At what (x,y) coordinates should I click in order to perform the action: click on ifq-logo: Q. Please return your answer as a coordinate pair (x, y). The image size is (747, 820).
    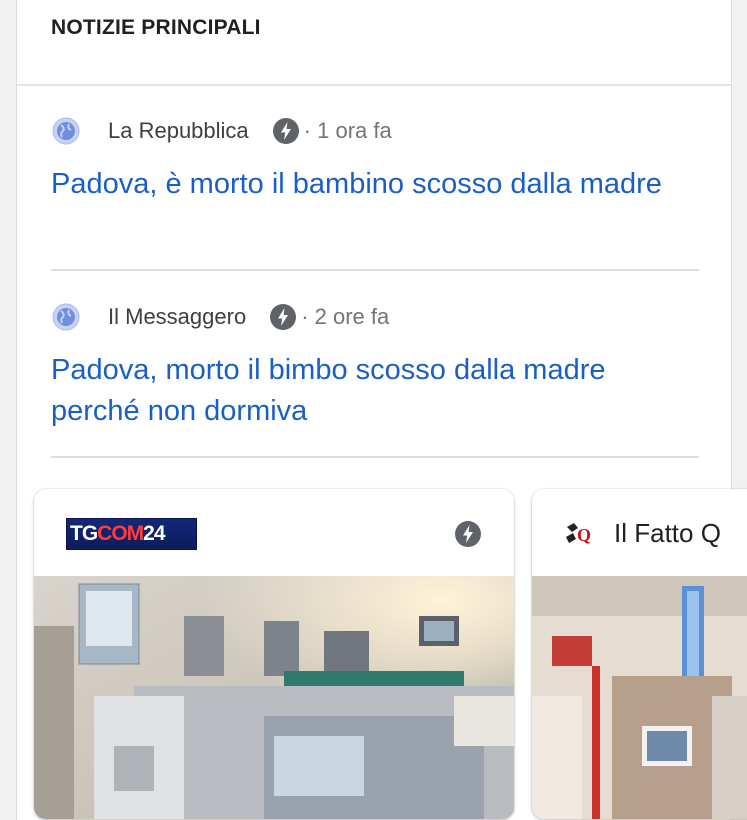
    Looking at the image, I should click on (578, 534).